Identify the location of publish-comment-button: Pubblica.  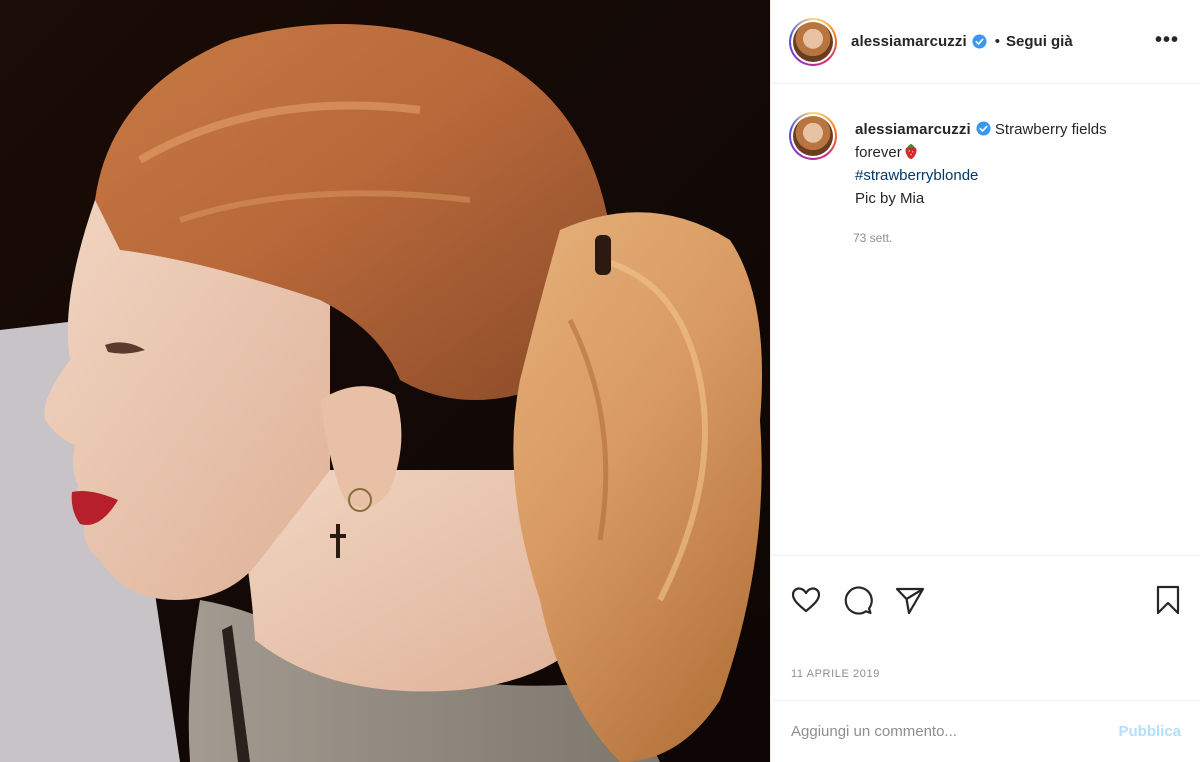
(1149, 731).